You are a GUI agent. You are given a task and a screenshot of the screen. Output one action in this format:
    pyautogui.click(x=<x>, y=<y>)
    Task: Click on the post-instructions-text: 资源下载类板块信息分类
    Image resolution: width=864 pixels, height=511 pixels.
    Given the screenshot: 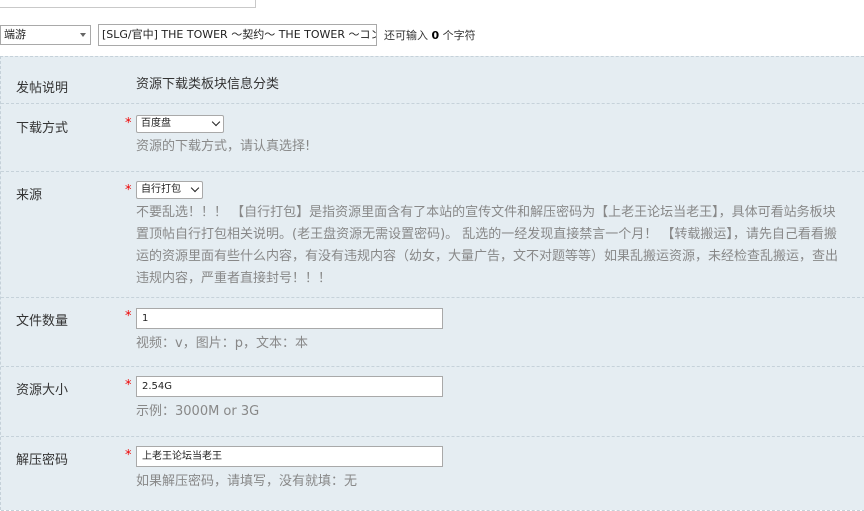 What is the action you would take?
    pyautogui.click(x=208, y=84)
    